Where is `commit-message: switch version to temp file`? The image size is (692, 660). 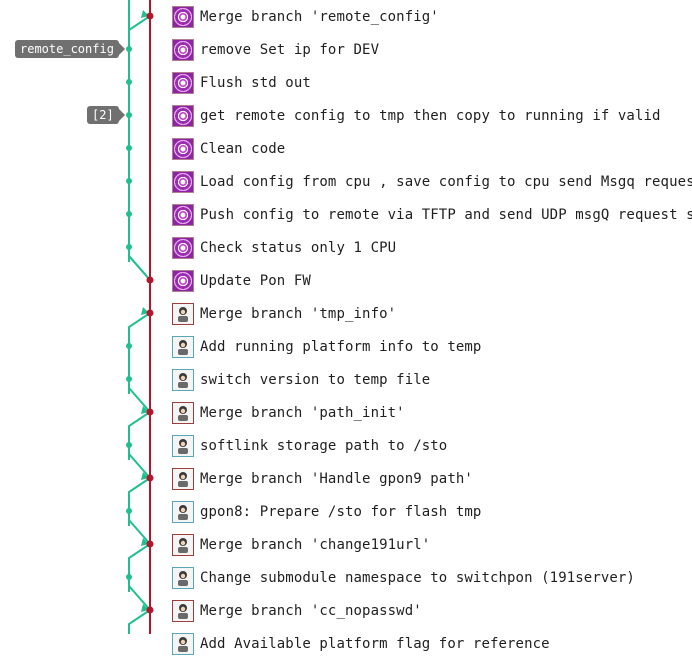 commit-message: switch version to temp file is located at coordinates (315, 379).